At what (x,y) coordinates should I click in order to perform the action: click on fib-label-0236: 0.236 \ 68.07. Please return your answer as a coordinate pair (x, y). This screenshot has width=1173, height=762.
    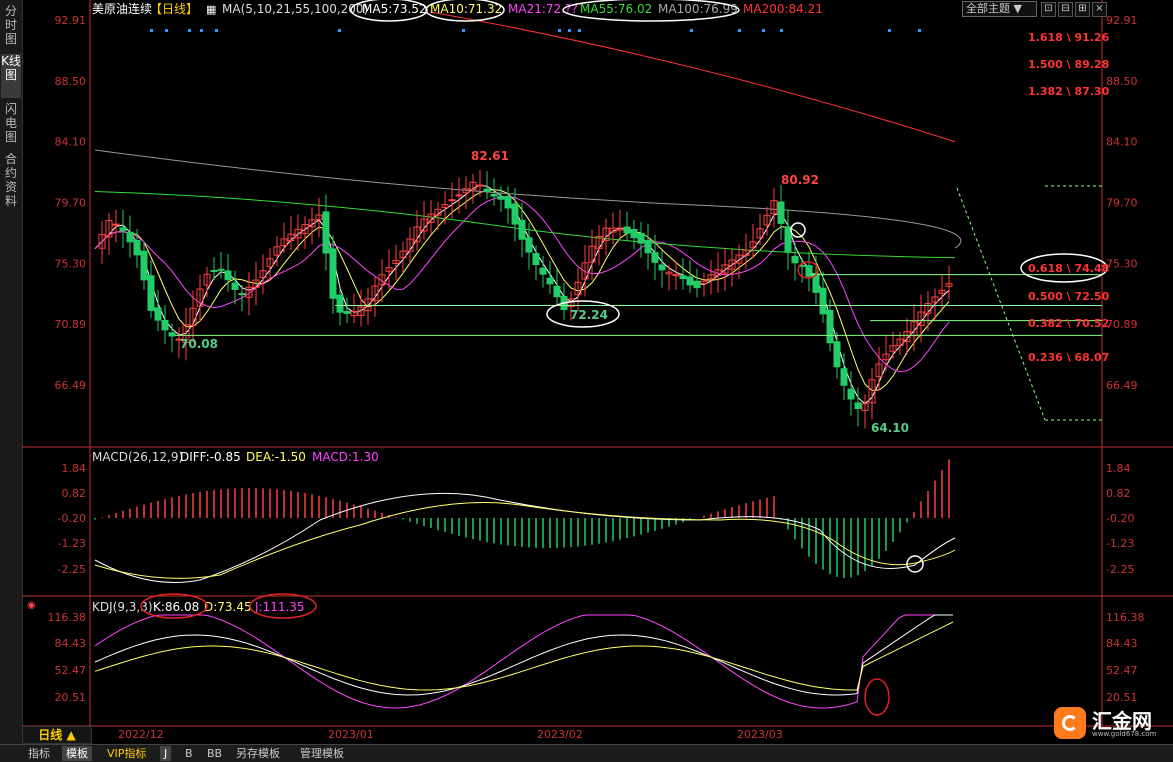
    Looking at the image, I should click on (1068, 357).